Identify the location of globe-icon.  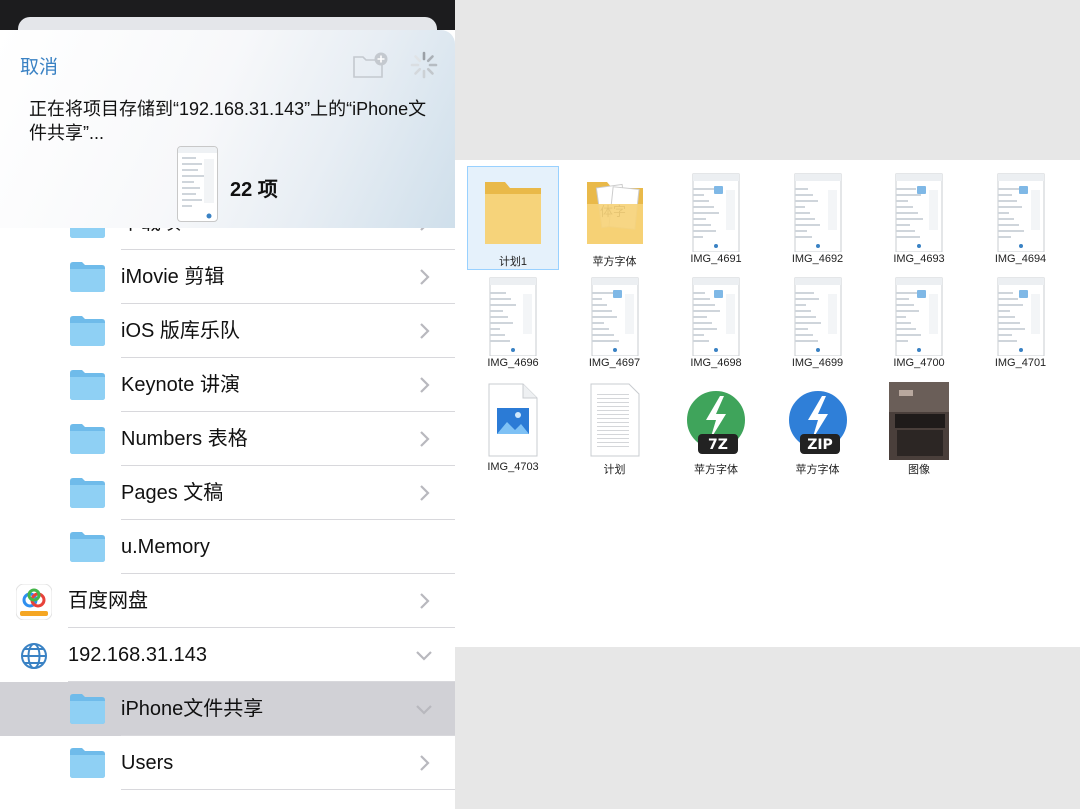
(34, 656).